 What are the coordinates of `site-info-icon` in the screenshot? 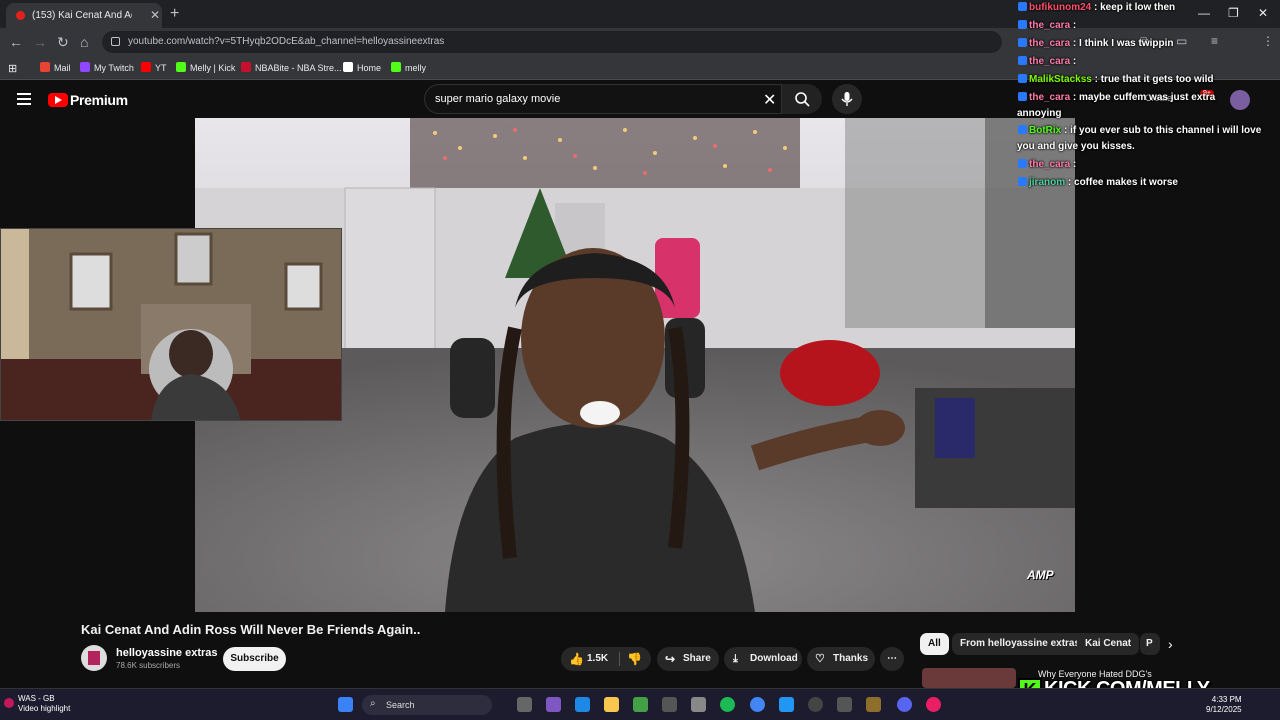 It's located at (115, 41).